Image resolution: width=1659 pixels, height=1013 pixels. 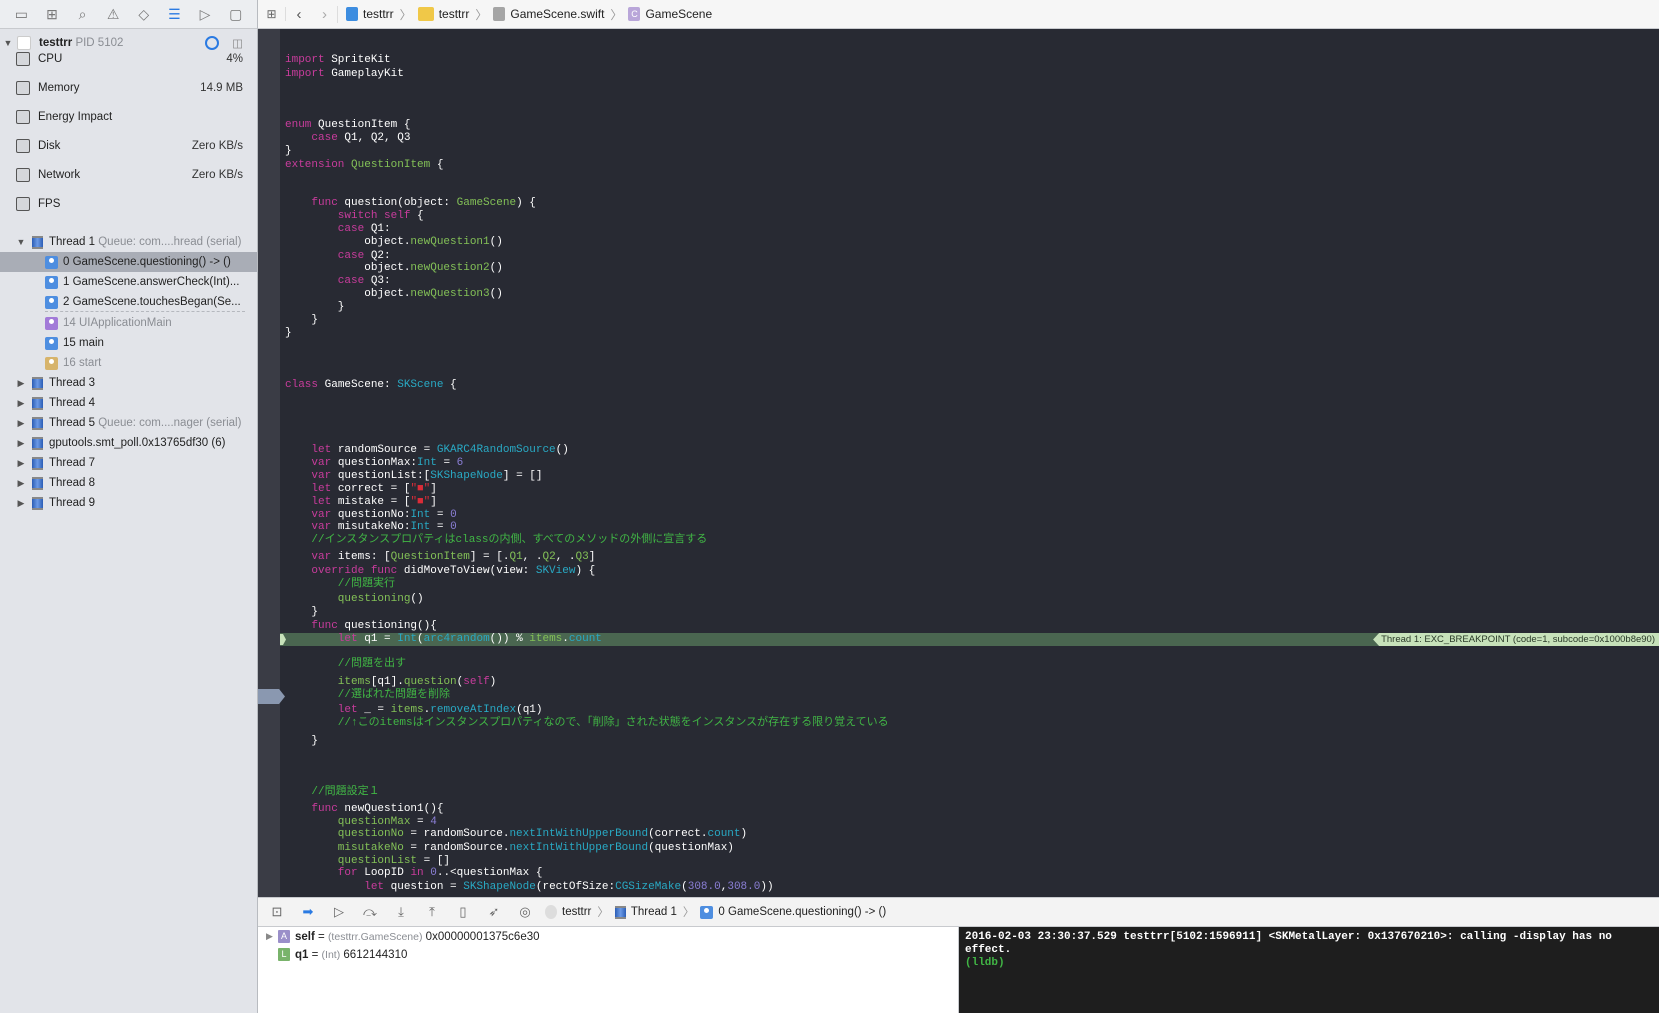 What do you see at coordinates (205, 14) in the screenshot?
I see `breakpoint-icon: ▷` at bounding box center [205, 14].